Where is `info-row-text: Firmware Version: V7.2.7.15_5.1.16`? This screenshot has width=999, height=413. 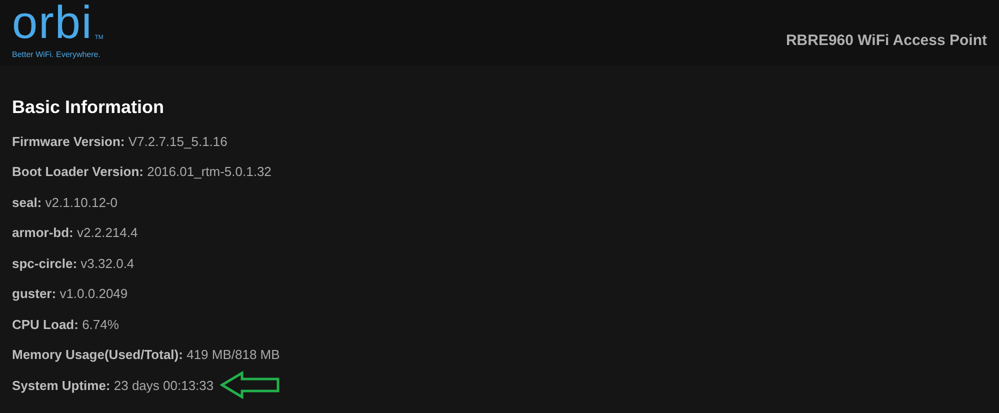 info-row-text: Firmware Version: V7.2.7.15_5.1.16 is located at coordinates (120, 141).